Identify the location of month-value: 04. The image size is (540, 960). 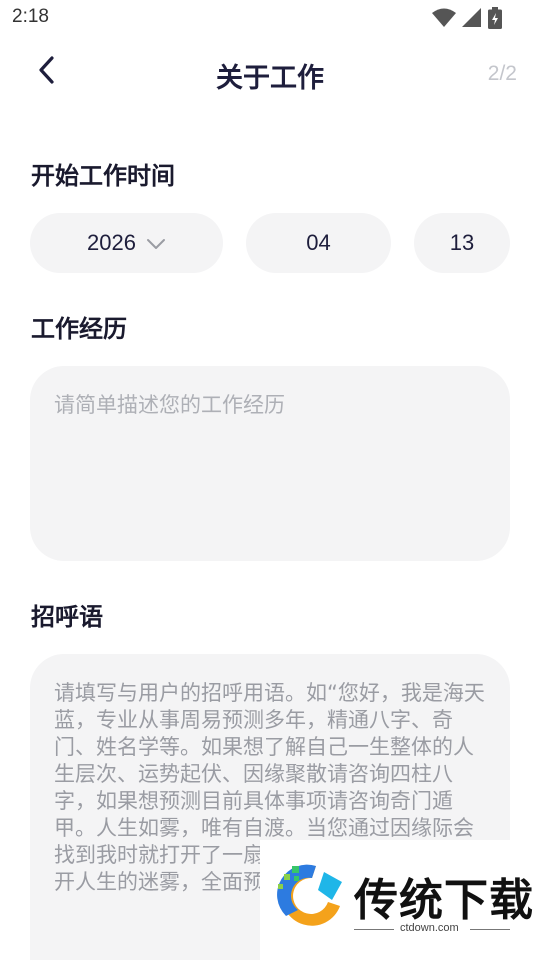
(318, 242).